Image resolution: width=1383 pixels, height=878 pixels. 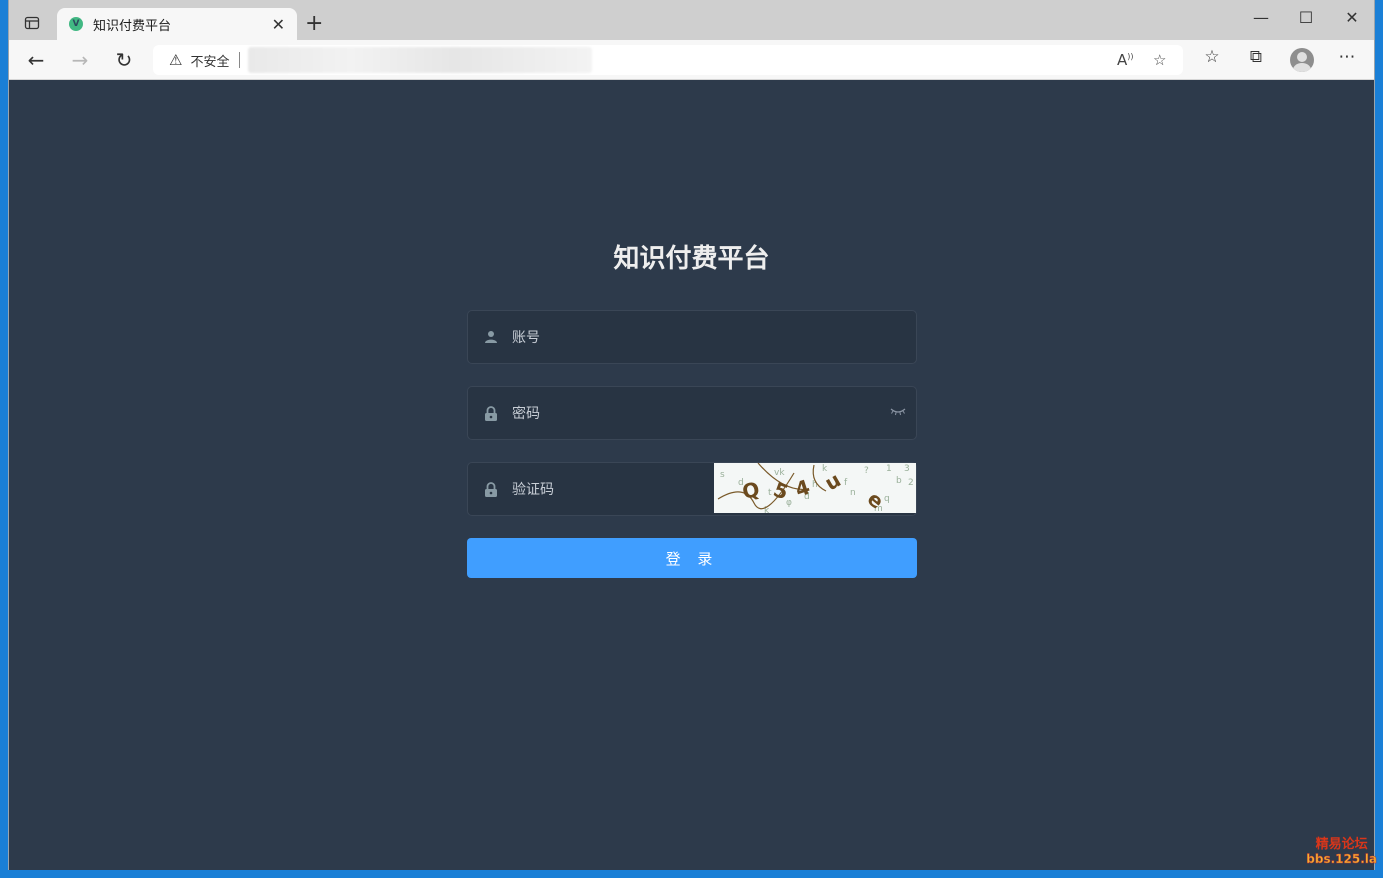 I want to click on page-title: 知识付费平台, so click(x=691, y=259).